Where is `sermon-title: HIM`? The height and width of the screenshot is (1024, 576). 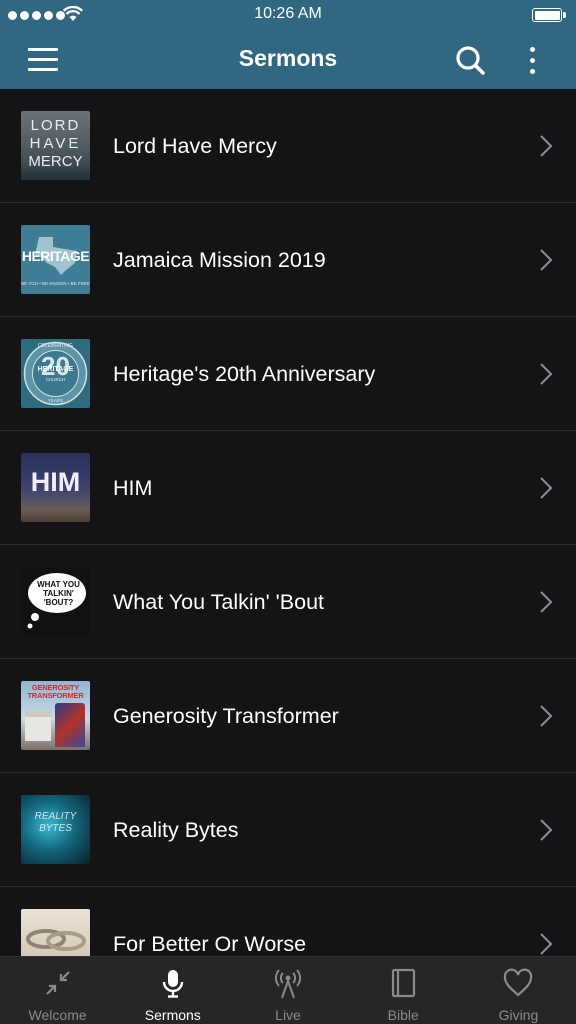 sermon-title: HIM is located at coordinates (133, 488).